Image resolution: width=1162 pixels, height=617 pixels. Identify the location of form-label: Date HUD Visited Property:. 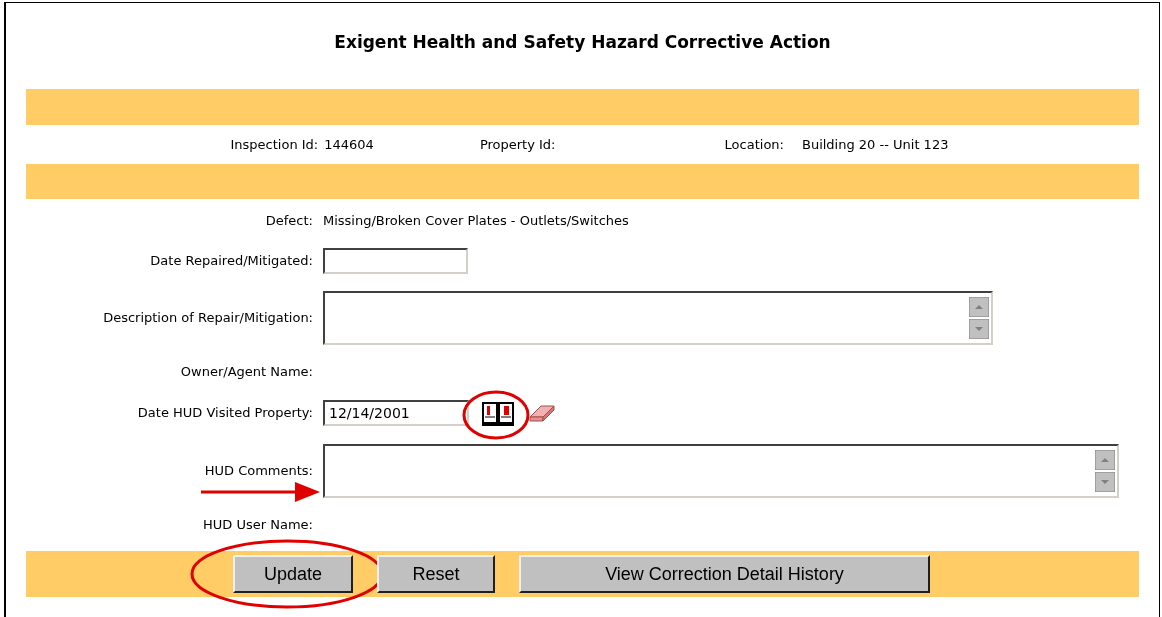
(225, 413).